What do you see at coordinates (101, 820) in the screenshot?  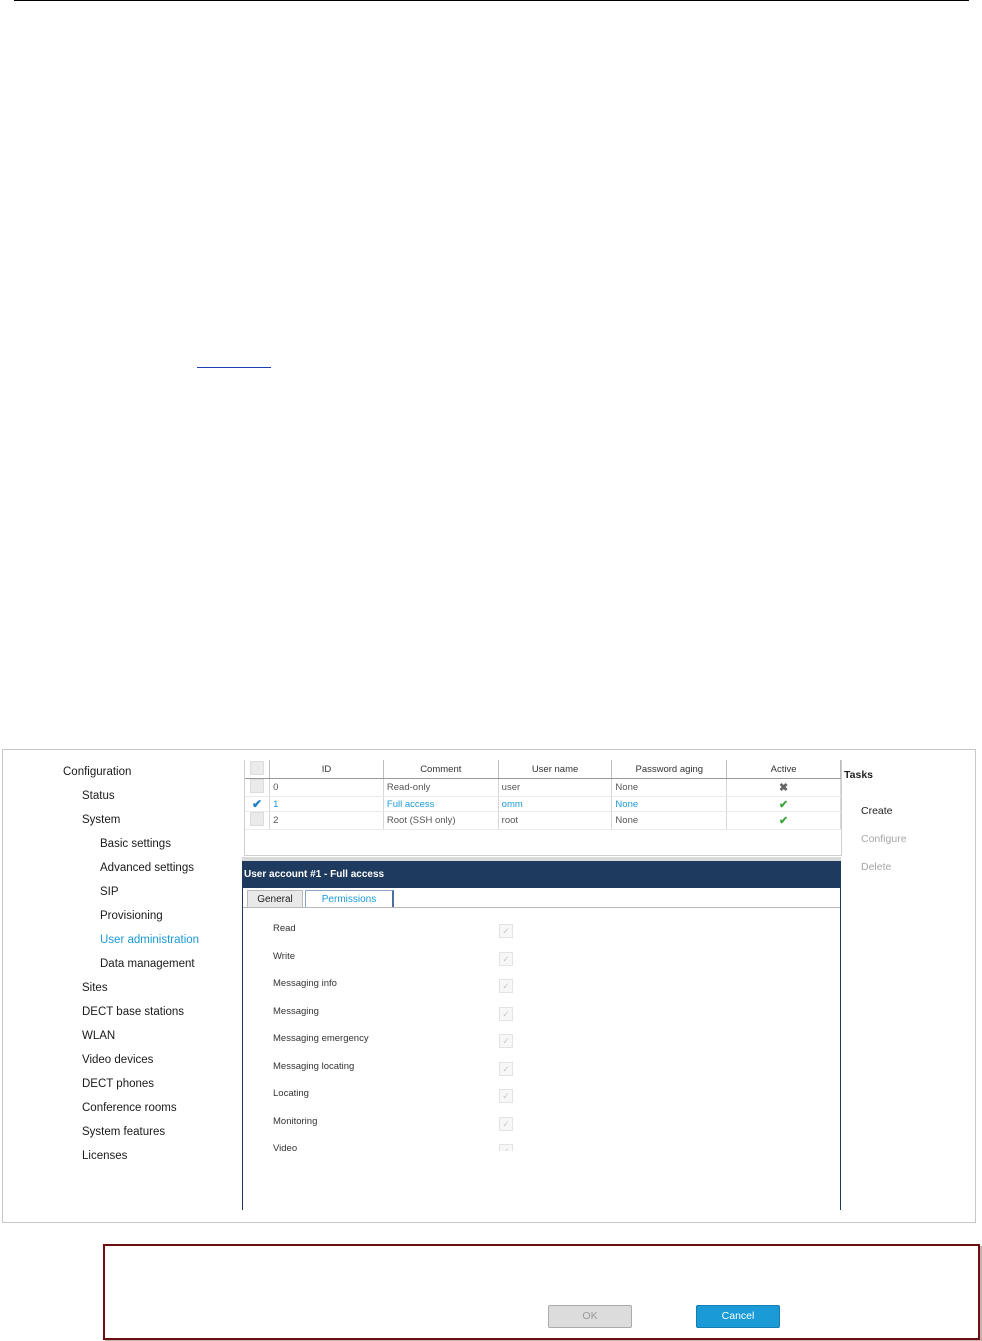 I see `nav-item-system: System` at bounding box center [101, 820].